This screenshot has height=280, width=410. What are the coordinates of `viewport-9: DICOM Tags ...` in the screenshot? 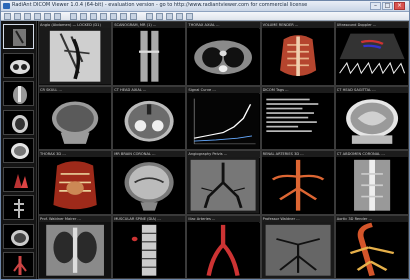 It's located at (297, 117).